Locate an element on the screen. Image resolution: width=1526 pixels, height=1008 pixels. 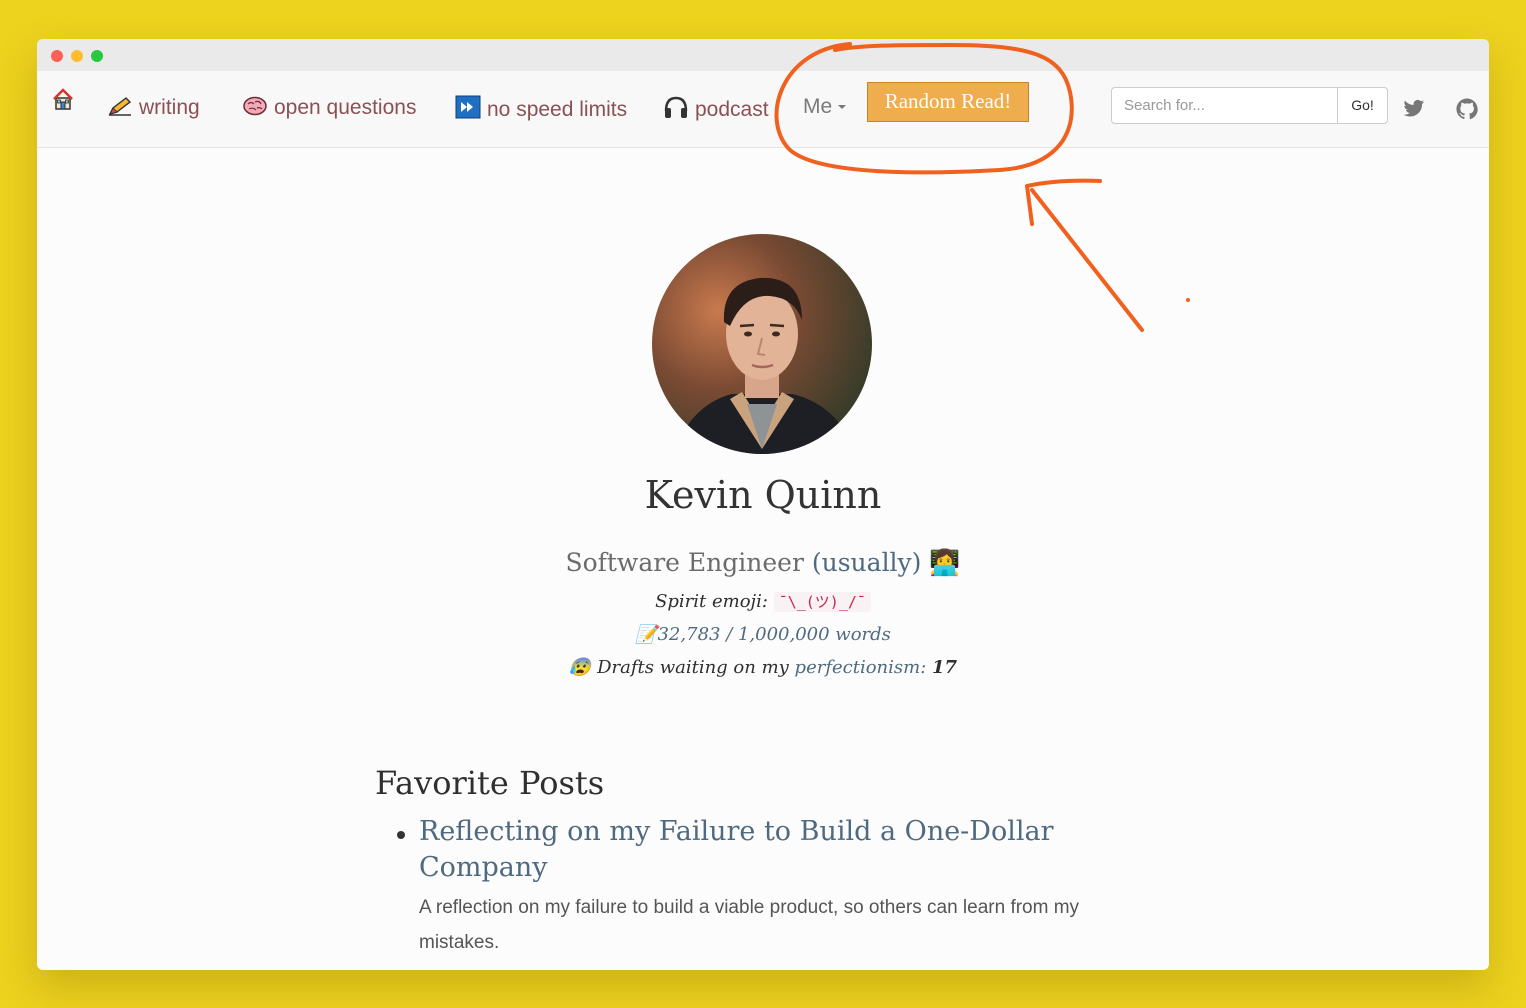
caret-down-icon is located at coordinates (842, 107).